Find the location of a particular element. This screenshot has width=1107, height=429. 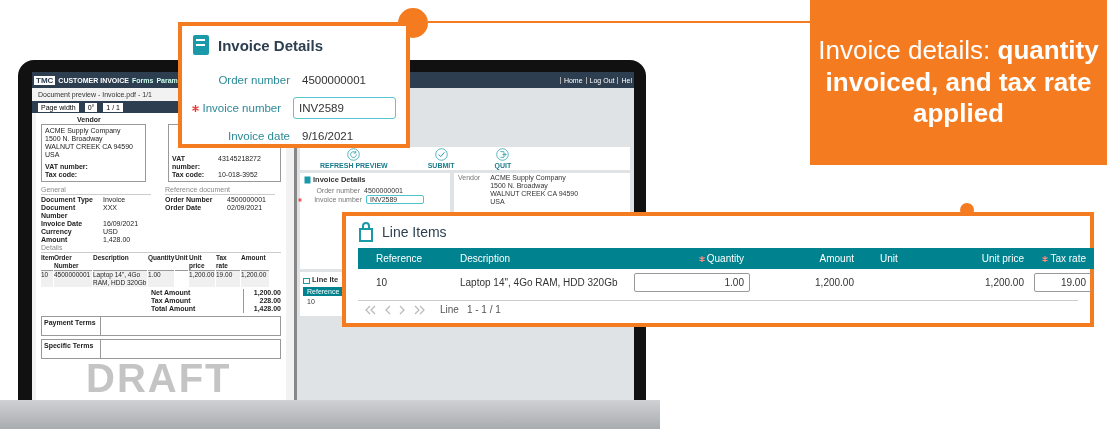

exit-icon is located at coordinates (503, 154).